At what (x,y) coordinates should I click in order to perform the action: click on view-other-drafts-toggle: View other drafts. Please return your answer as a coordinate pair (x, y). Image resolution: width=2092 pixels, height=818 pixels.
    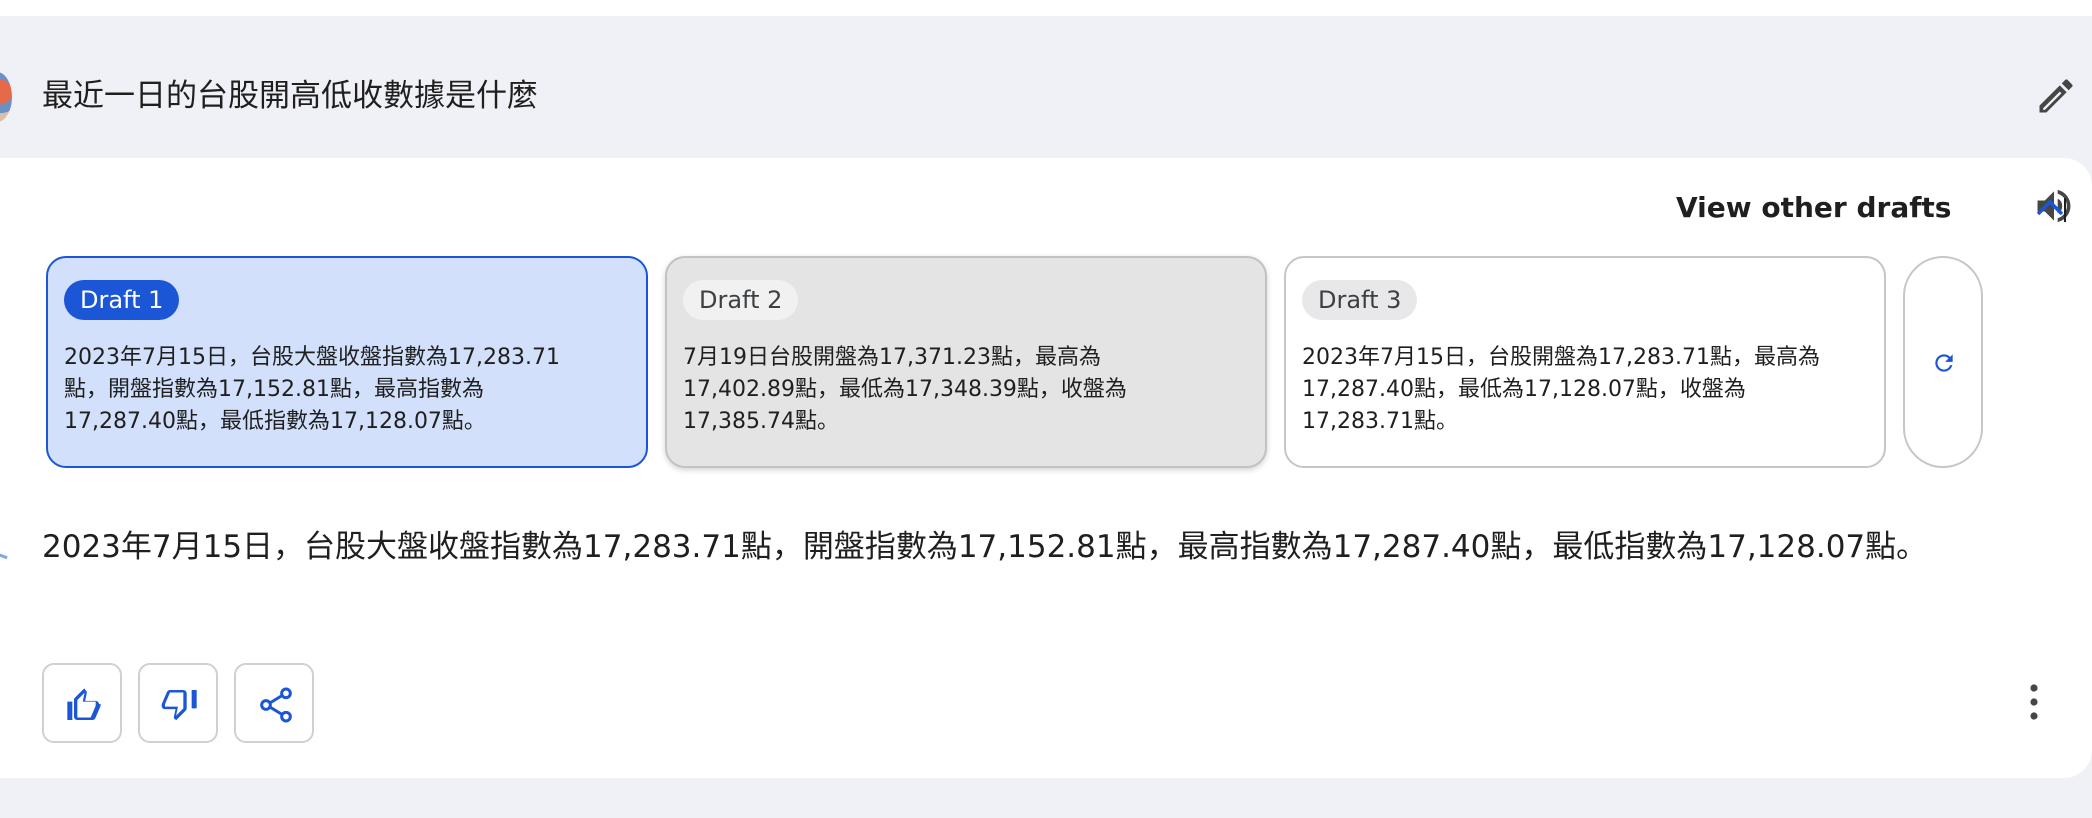
    Looking at the image, I should click on (1813, 208).